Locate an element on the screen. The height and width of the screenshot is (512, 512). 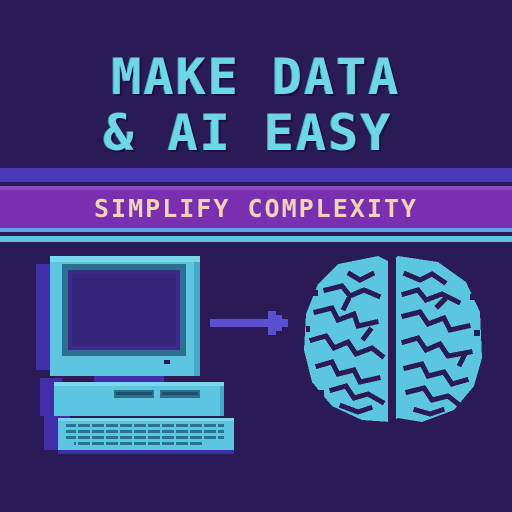
headline-line-2: & AI EASY is located at coordinates (248, 133).